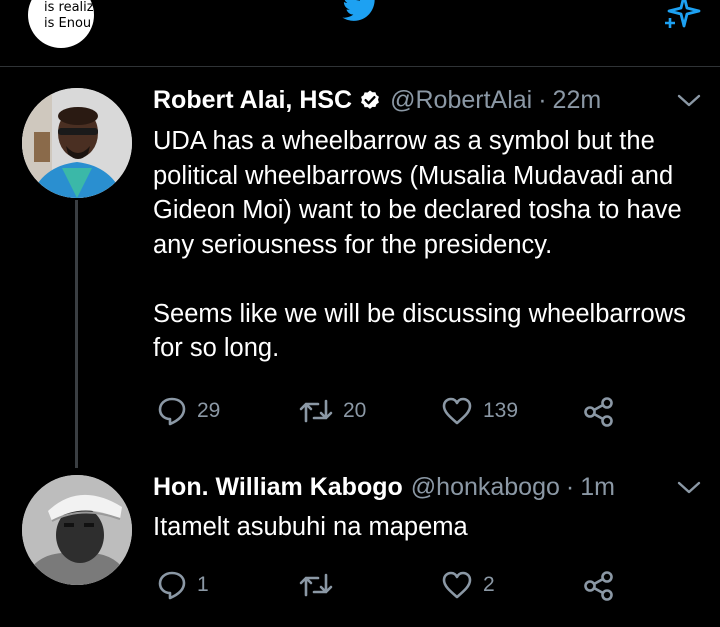 This screenshot has height=627, width=720. Describe the element at coordinates (68, 23) in the screenshot. I see `avatar-text-line2: is Enou` at that location.